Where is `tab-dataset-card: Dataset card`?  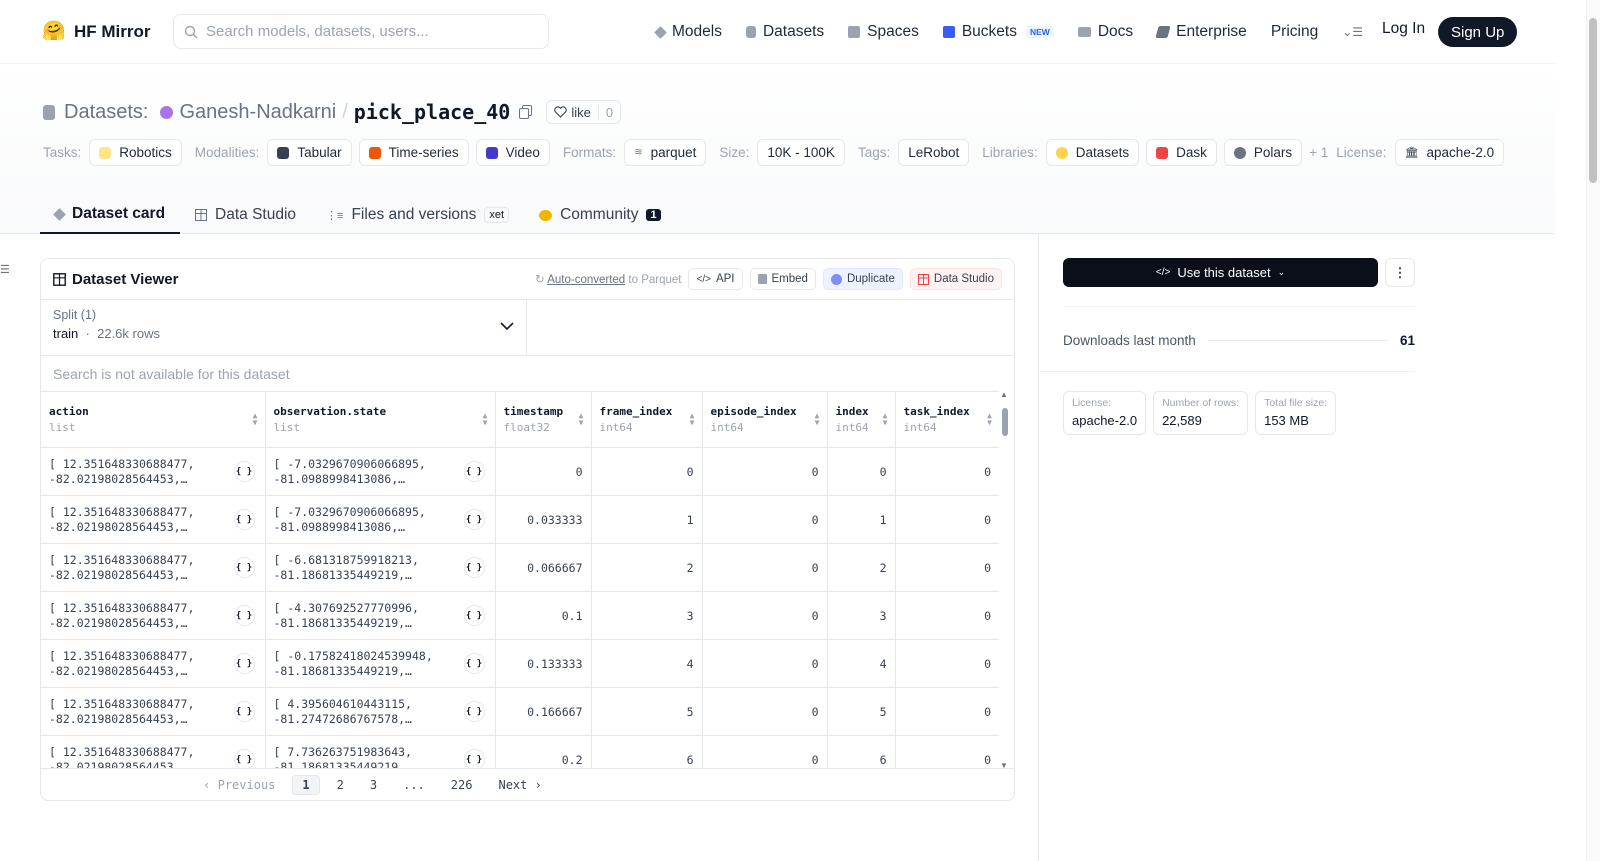
tab-dataset-card: Dataset card is located at coordinates (110, 215).